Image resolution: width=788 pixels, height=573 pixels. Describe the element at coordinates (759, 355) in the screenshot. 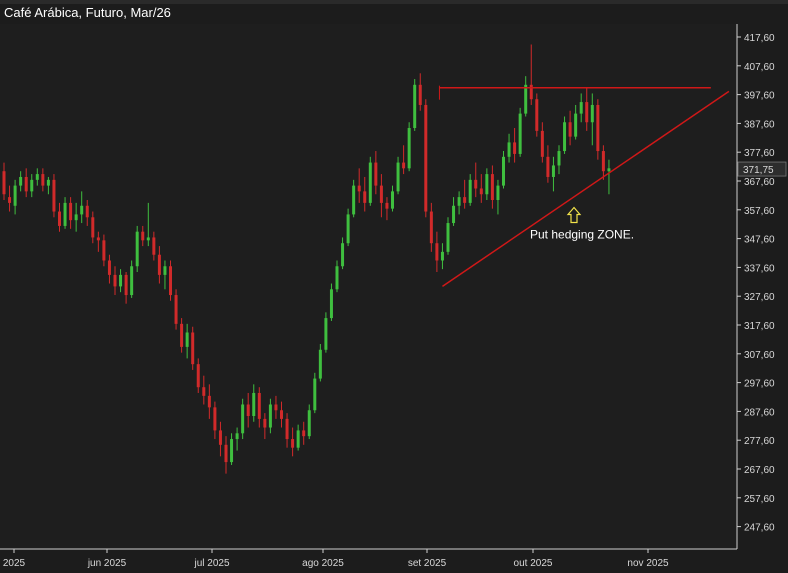

I see `y-tick-label: 307,60` at that location.